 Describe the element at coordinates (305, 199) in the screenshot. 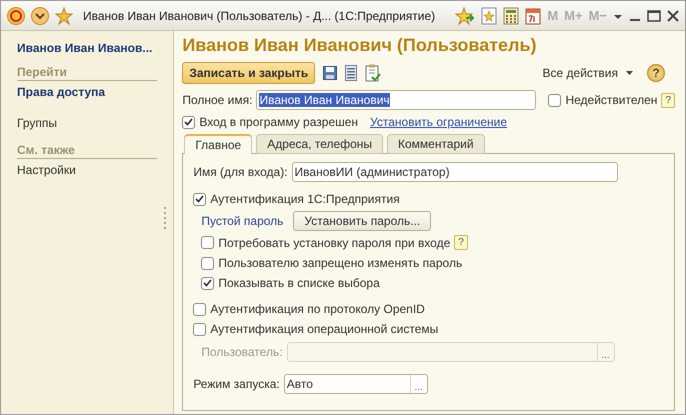

I see `checkbox-label: Аутентификация 1С:Предприятия` at that location.